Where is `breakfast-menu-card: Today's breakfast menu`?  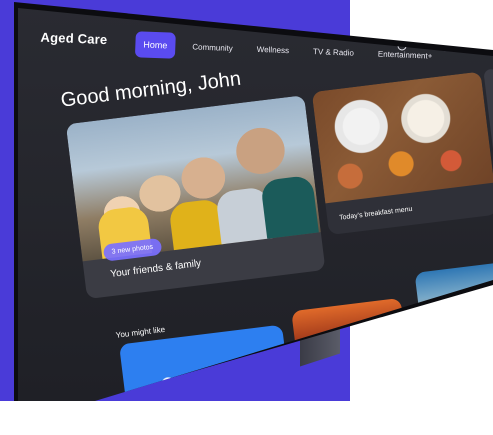
breakfast-menu-card: Today's breakfast menu is located at coordinates (402, 153).